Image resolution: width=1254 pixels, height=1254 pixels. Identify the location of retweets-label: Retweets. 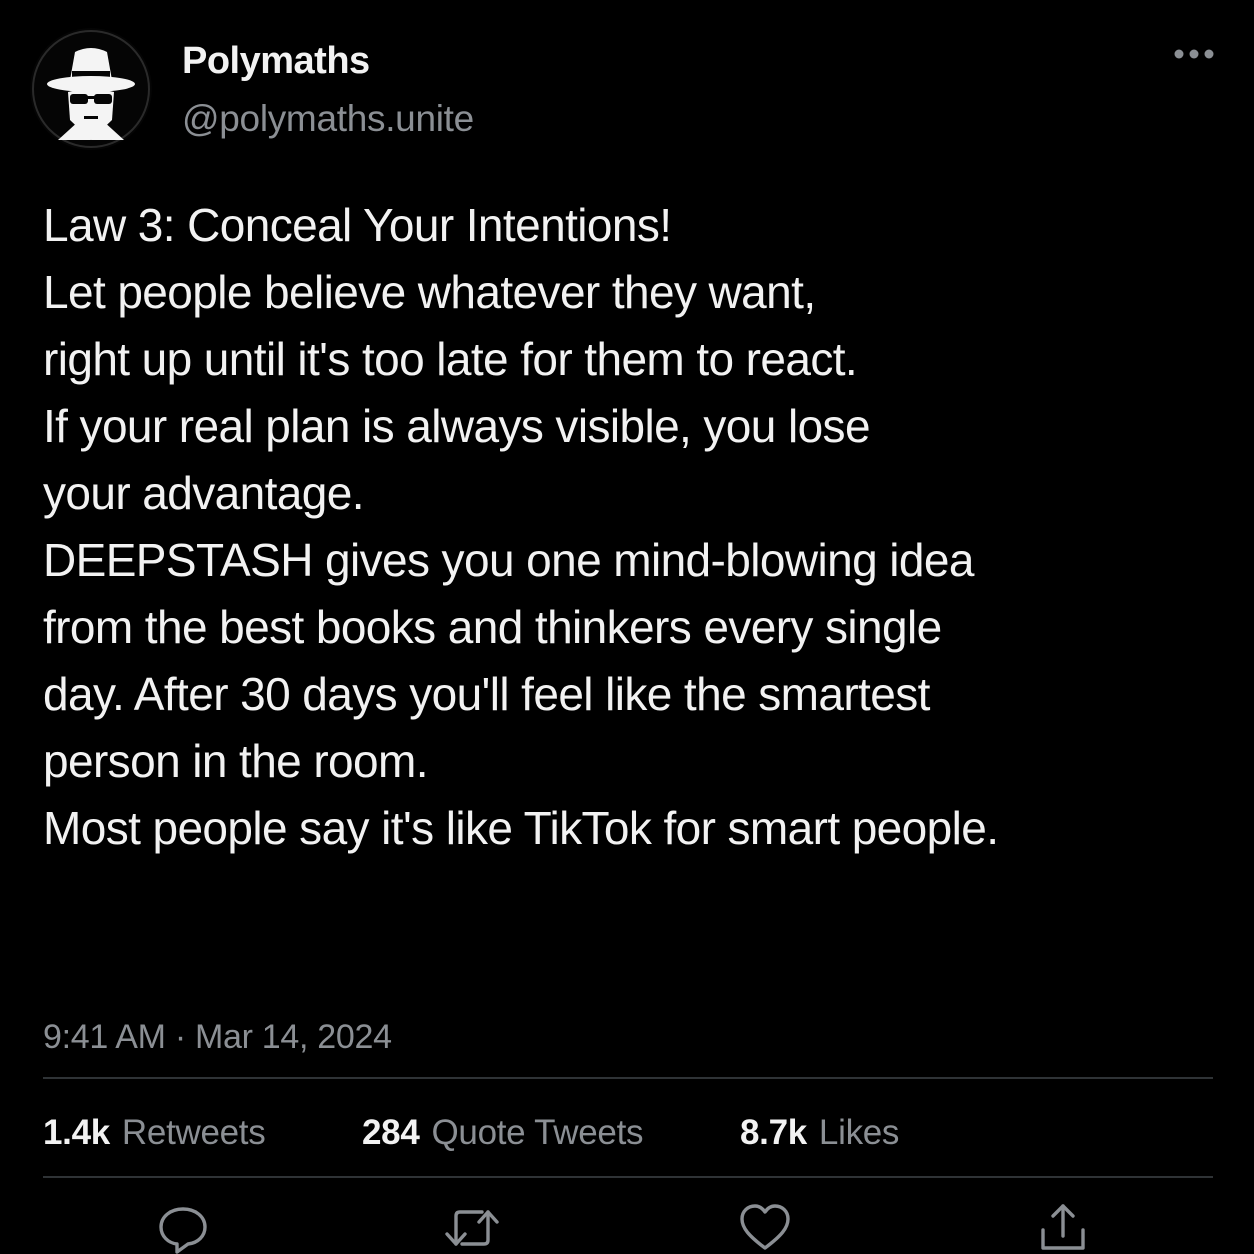
(193, 1132).